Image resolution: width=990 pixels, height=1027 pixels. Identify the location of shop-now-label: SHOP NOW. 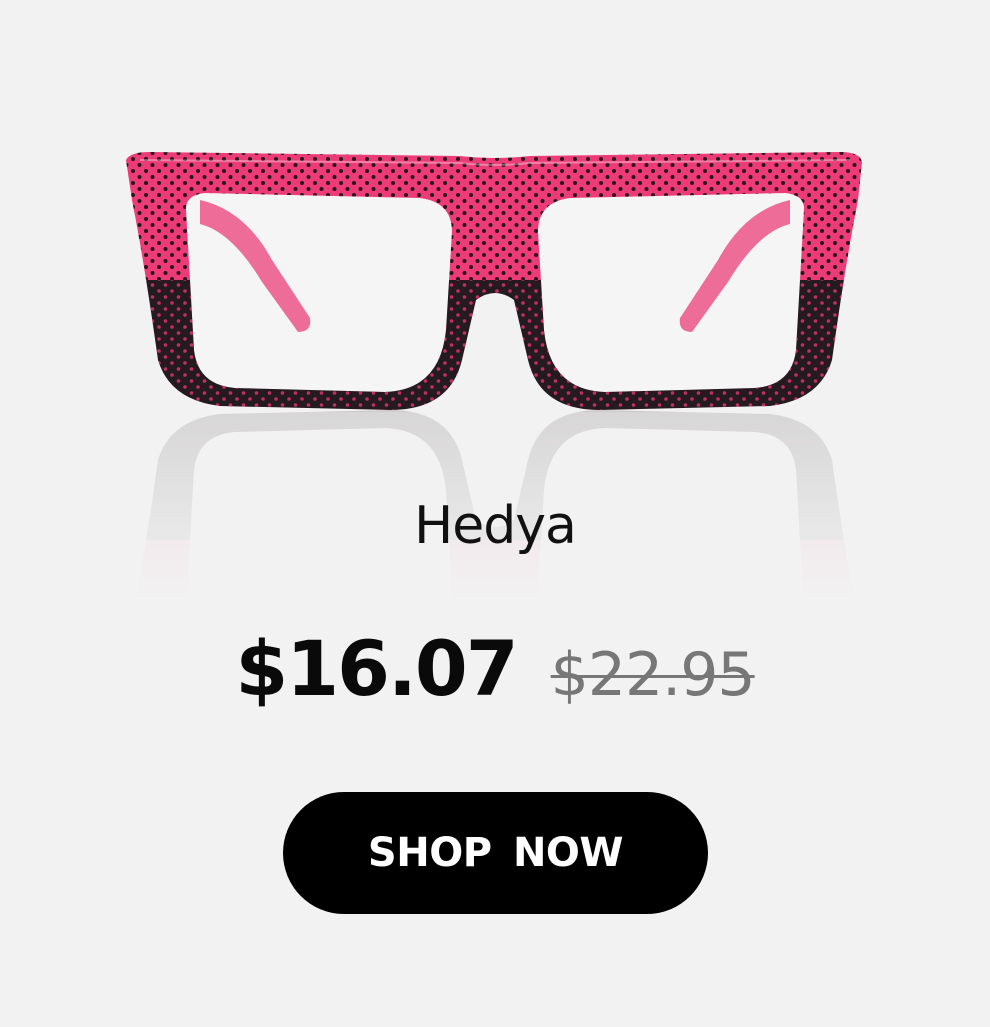
(495, 853).